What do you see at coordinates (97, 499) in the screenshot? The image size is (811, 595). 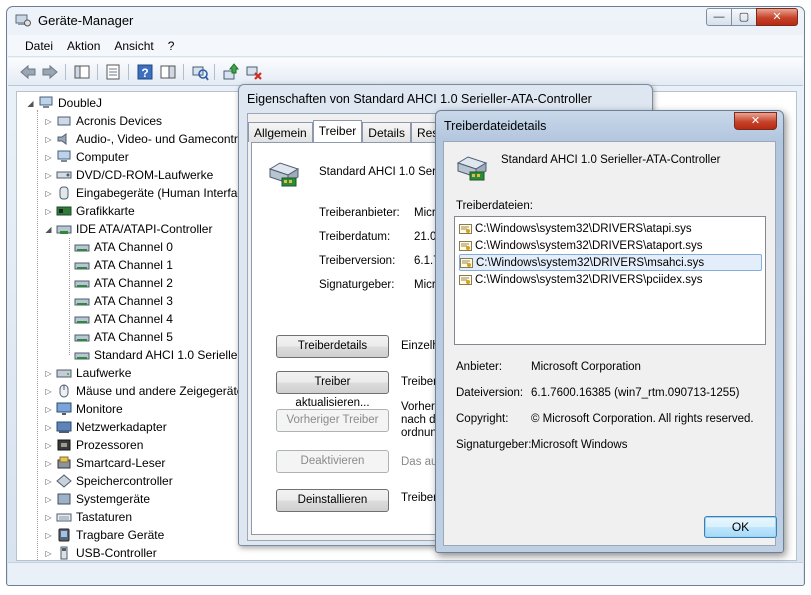 I see `tree-item: ▷ Systemgeräte` at bounding box center [97, 499].